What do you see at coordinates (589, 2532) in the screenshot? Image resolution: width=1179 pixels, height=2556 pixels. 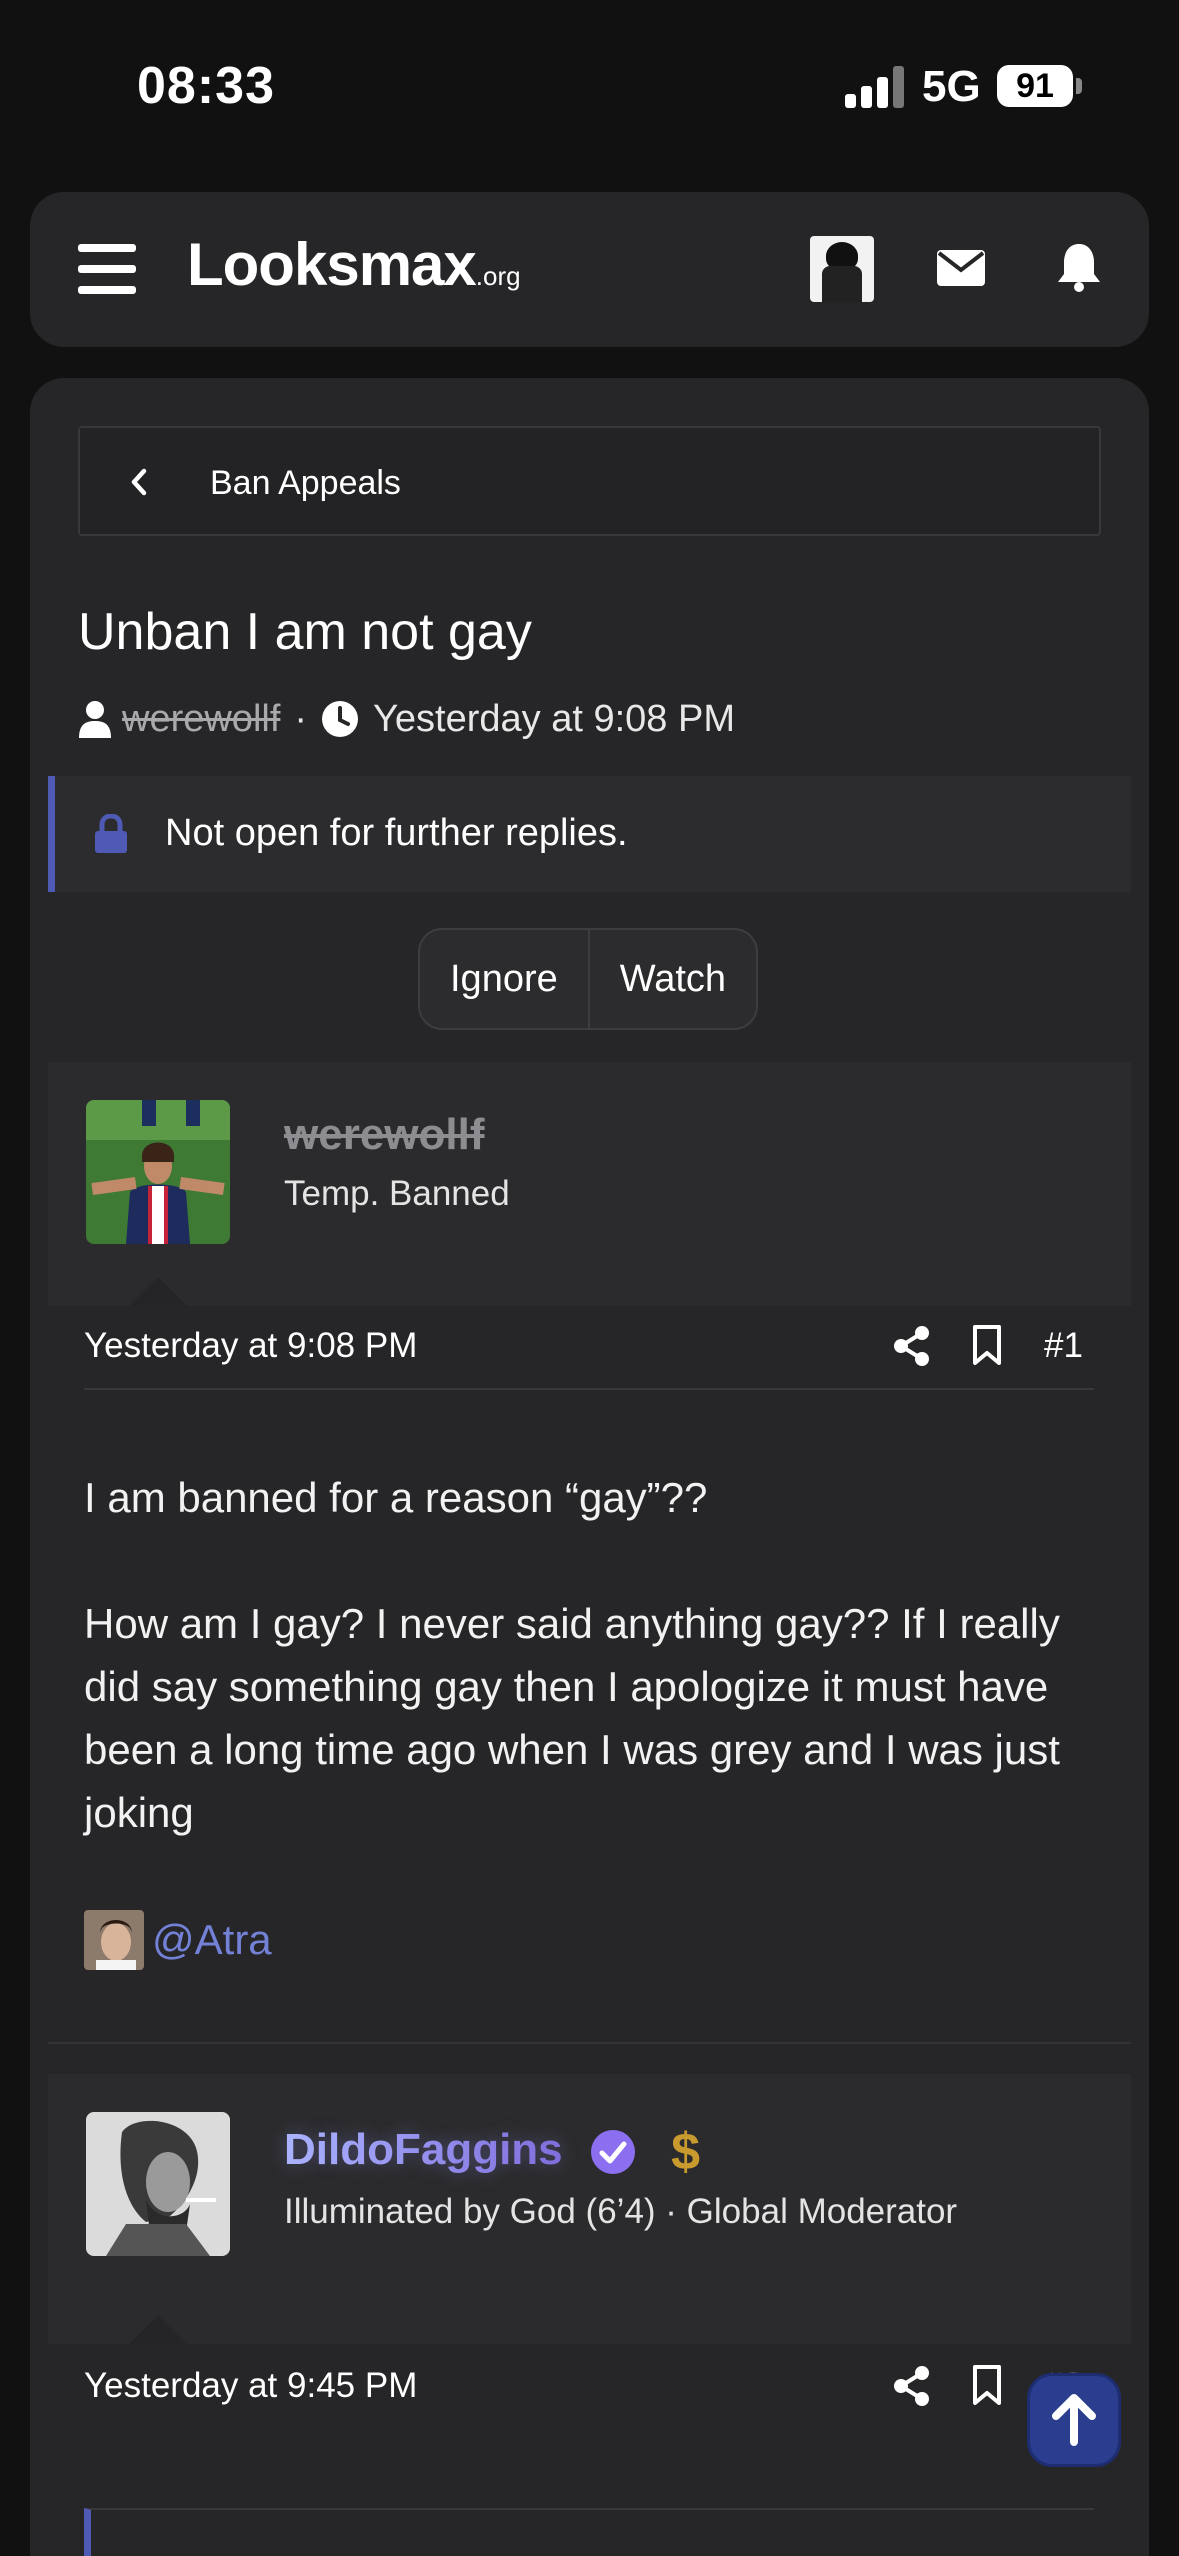 I see `quote-block` at bounding box center [589, 2532].